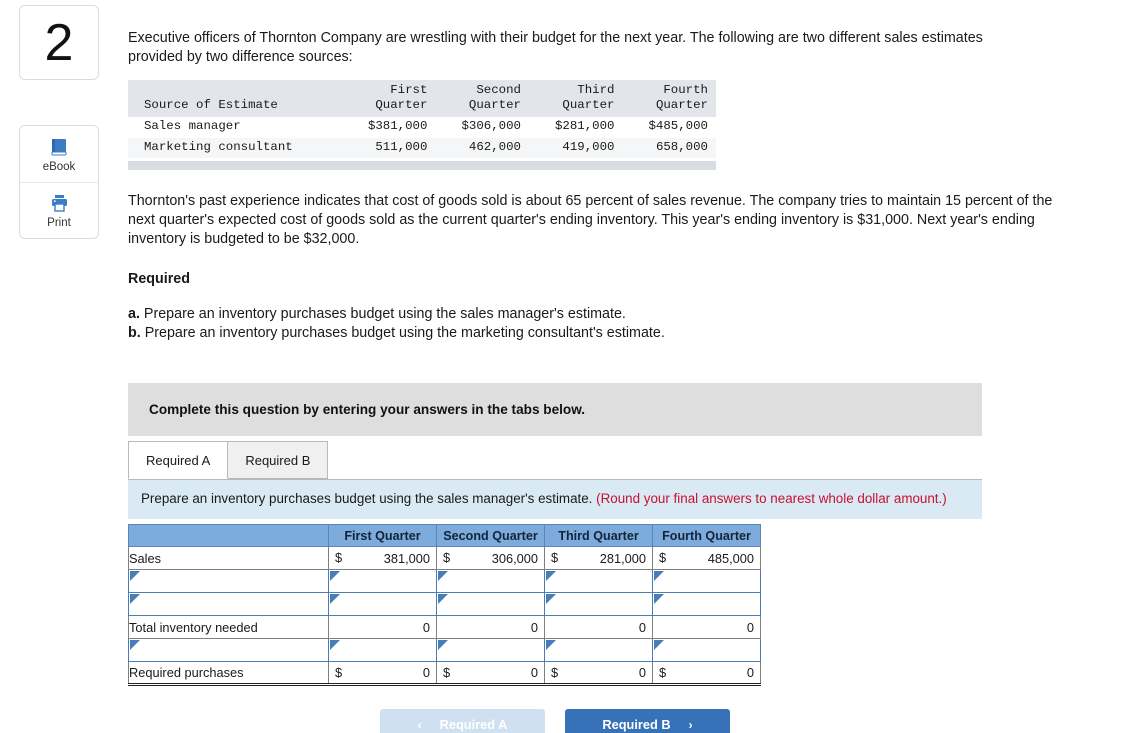  Describe the element at coordinates (490, 650) in the screenshot. I see `input-row5-q2` at that location.